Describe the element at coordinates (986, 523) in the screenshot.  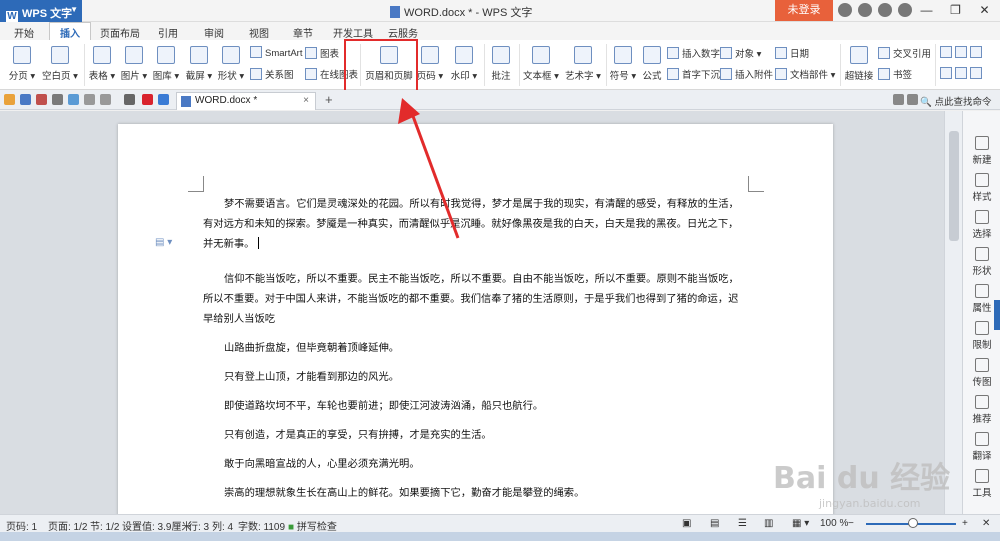
I see `status-expand-icon: ✕` at that location.